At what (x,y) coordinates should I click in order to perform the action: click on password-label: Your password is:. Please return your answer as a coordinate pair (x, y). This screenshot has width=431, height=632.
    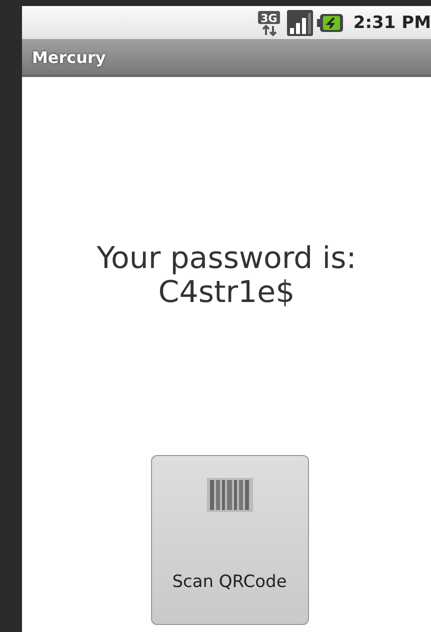
    Looking at the image, I should click on (226, 259).